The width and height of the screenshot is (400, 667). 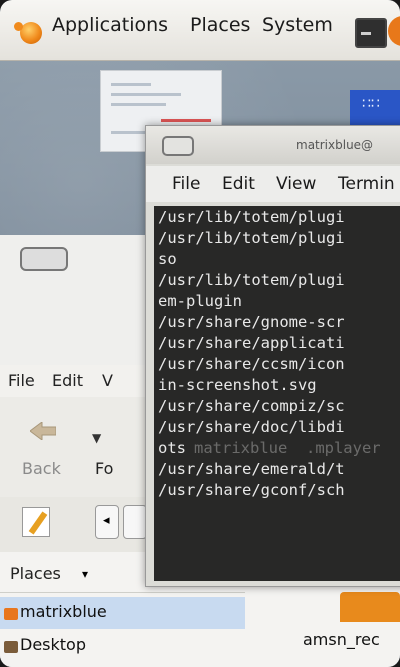 What do you see at coordinates (167, 259) in the screenshot?
I see `terminal-line: so` at bounding box center [167, 259].